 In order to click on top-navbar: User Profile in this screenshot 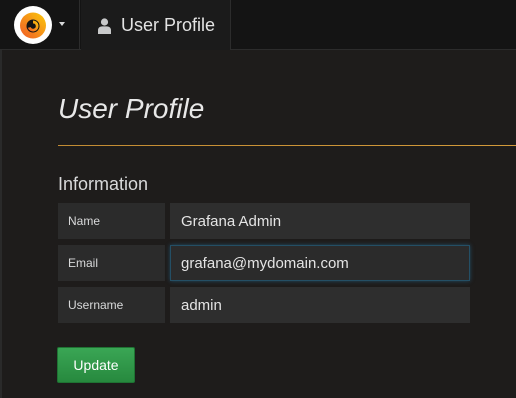, I will do `click(258, 25)`.